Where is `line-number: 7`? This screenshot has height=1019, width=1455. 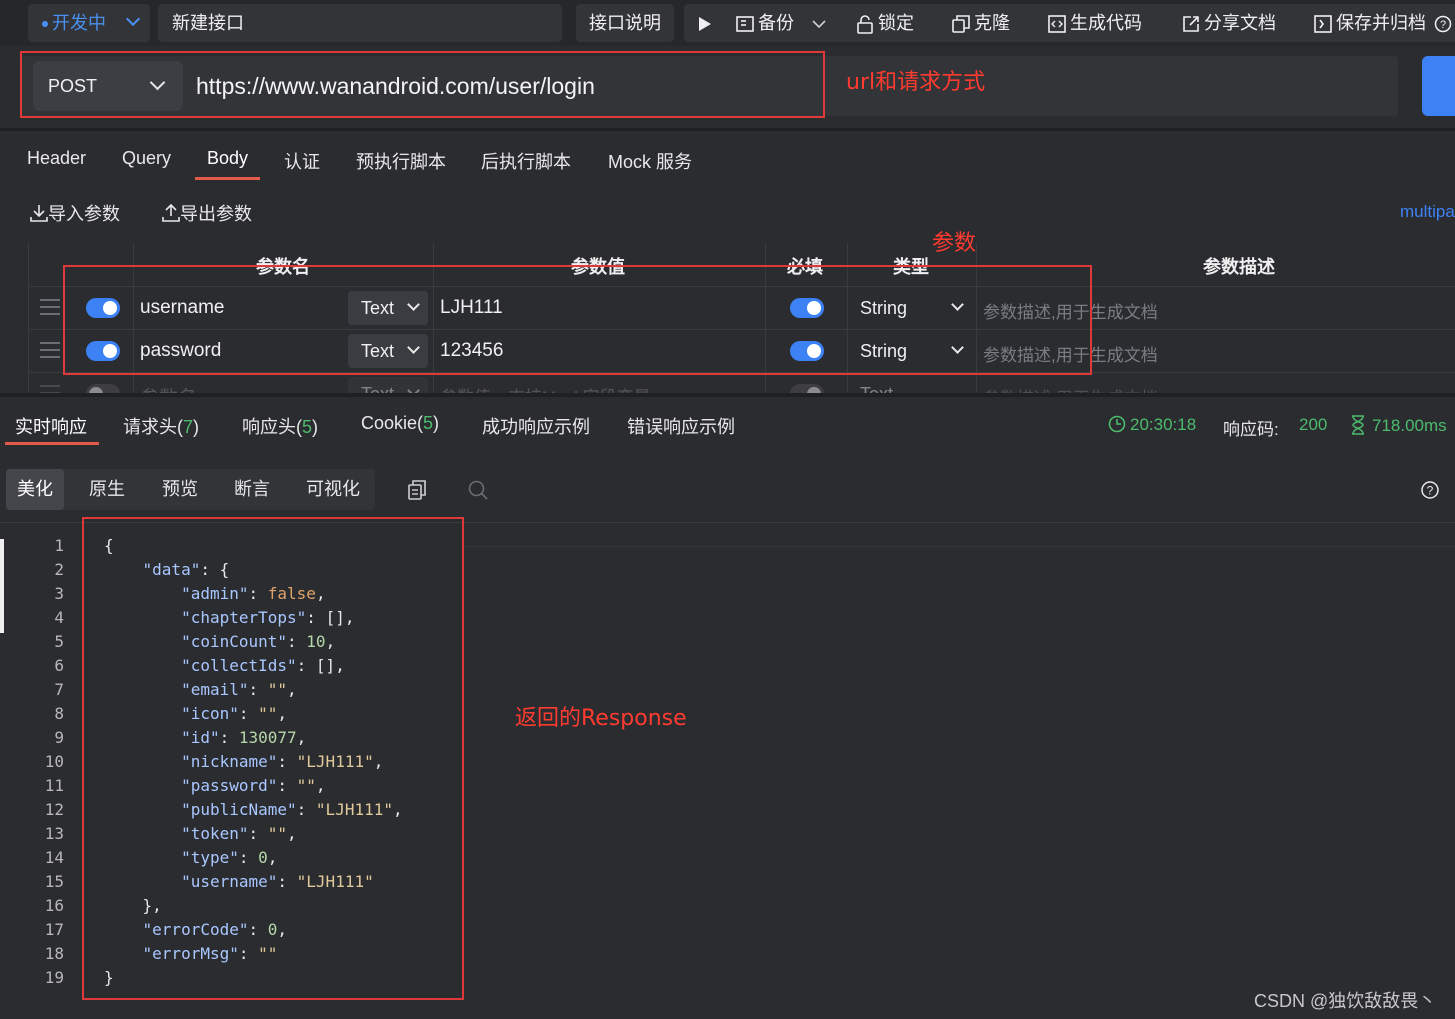 line-number: 7 is located at coordinates (59, 689).